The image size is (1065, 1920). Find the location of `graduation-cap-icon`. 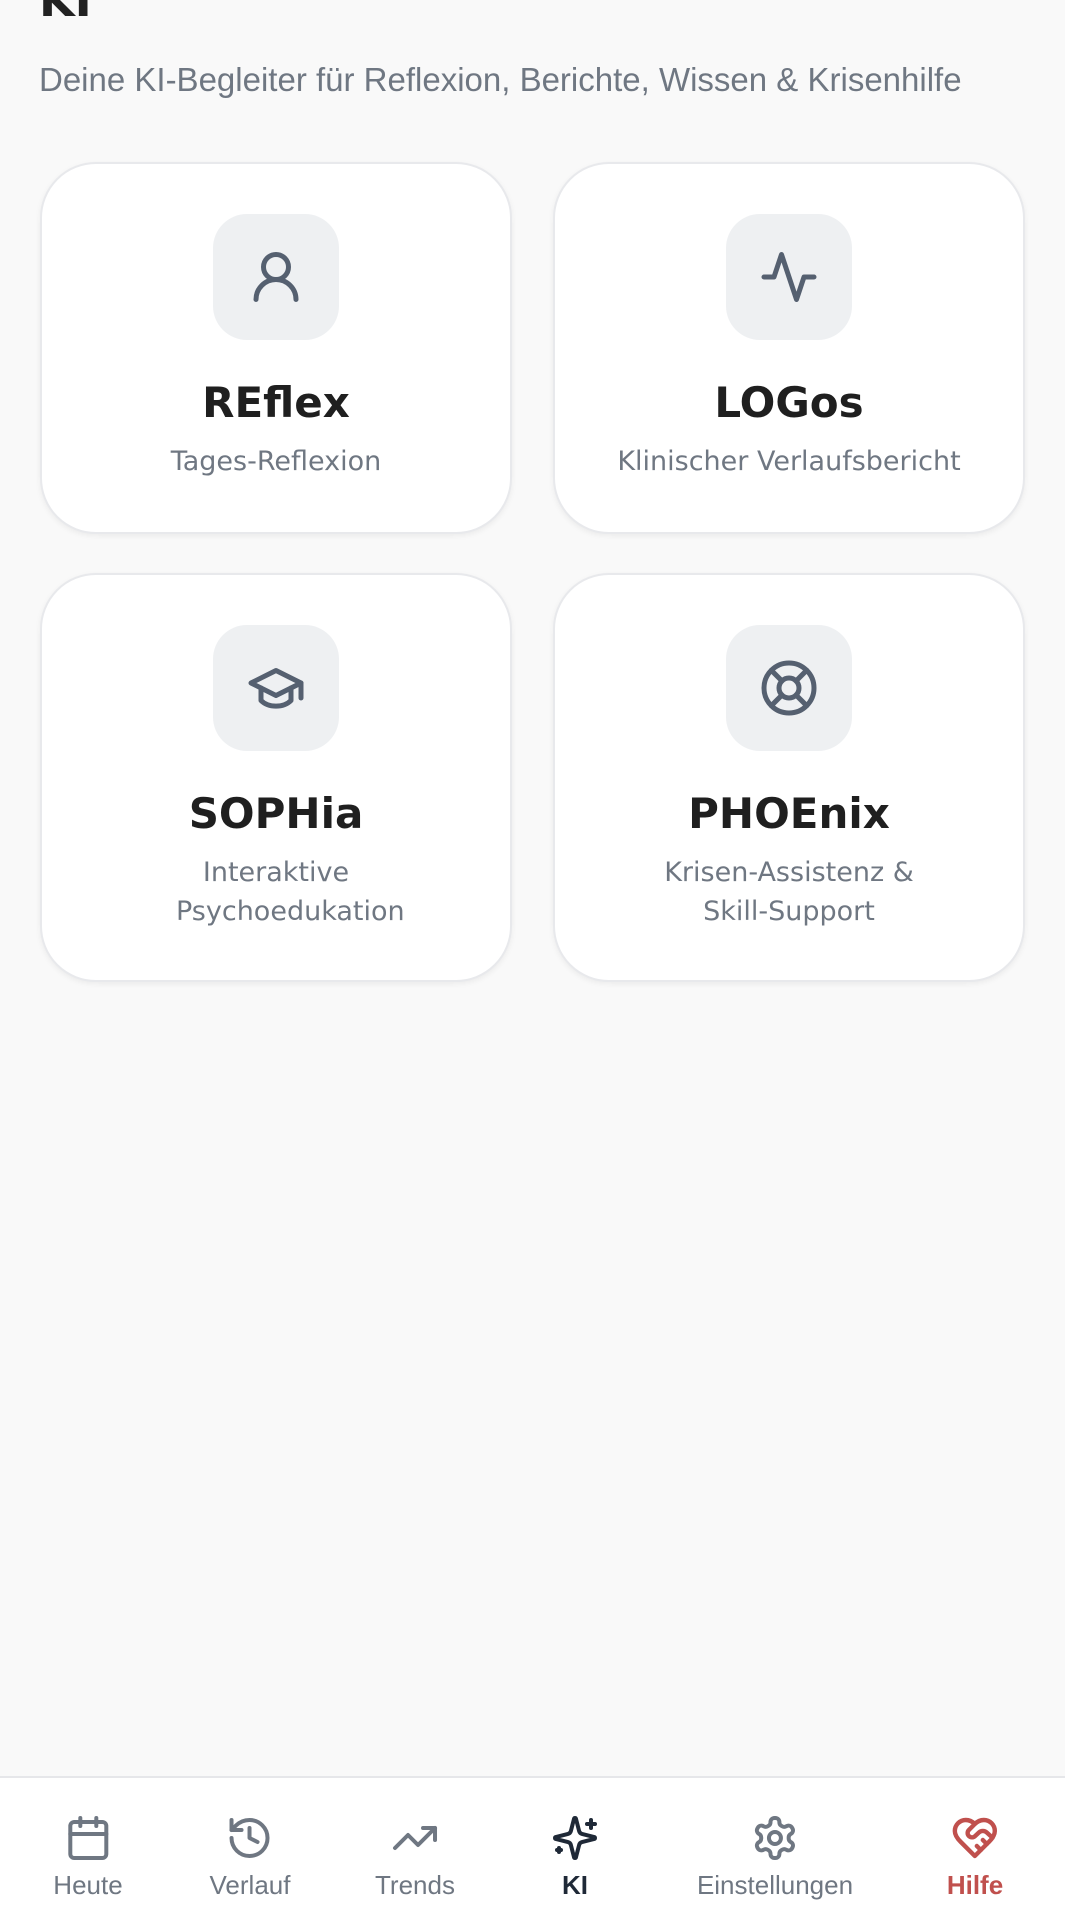

graduation-cap-icon is located at coordinates (276, 688).